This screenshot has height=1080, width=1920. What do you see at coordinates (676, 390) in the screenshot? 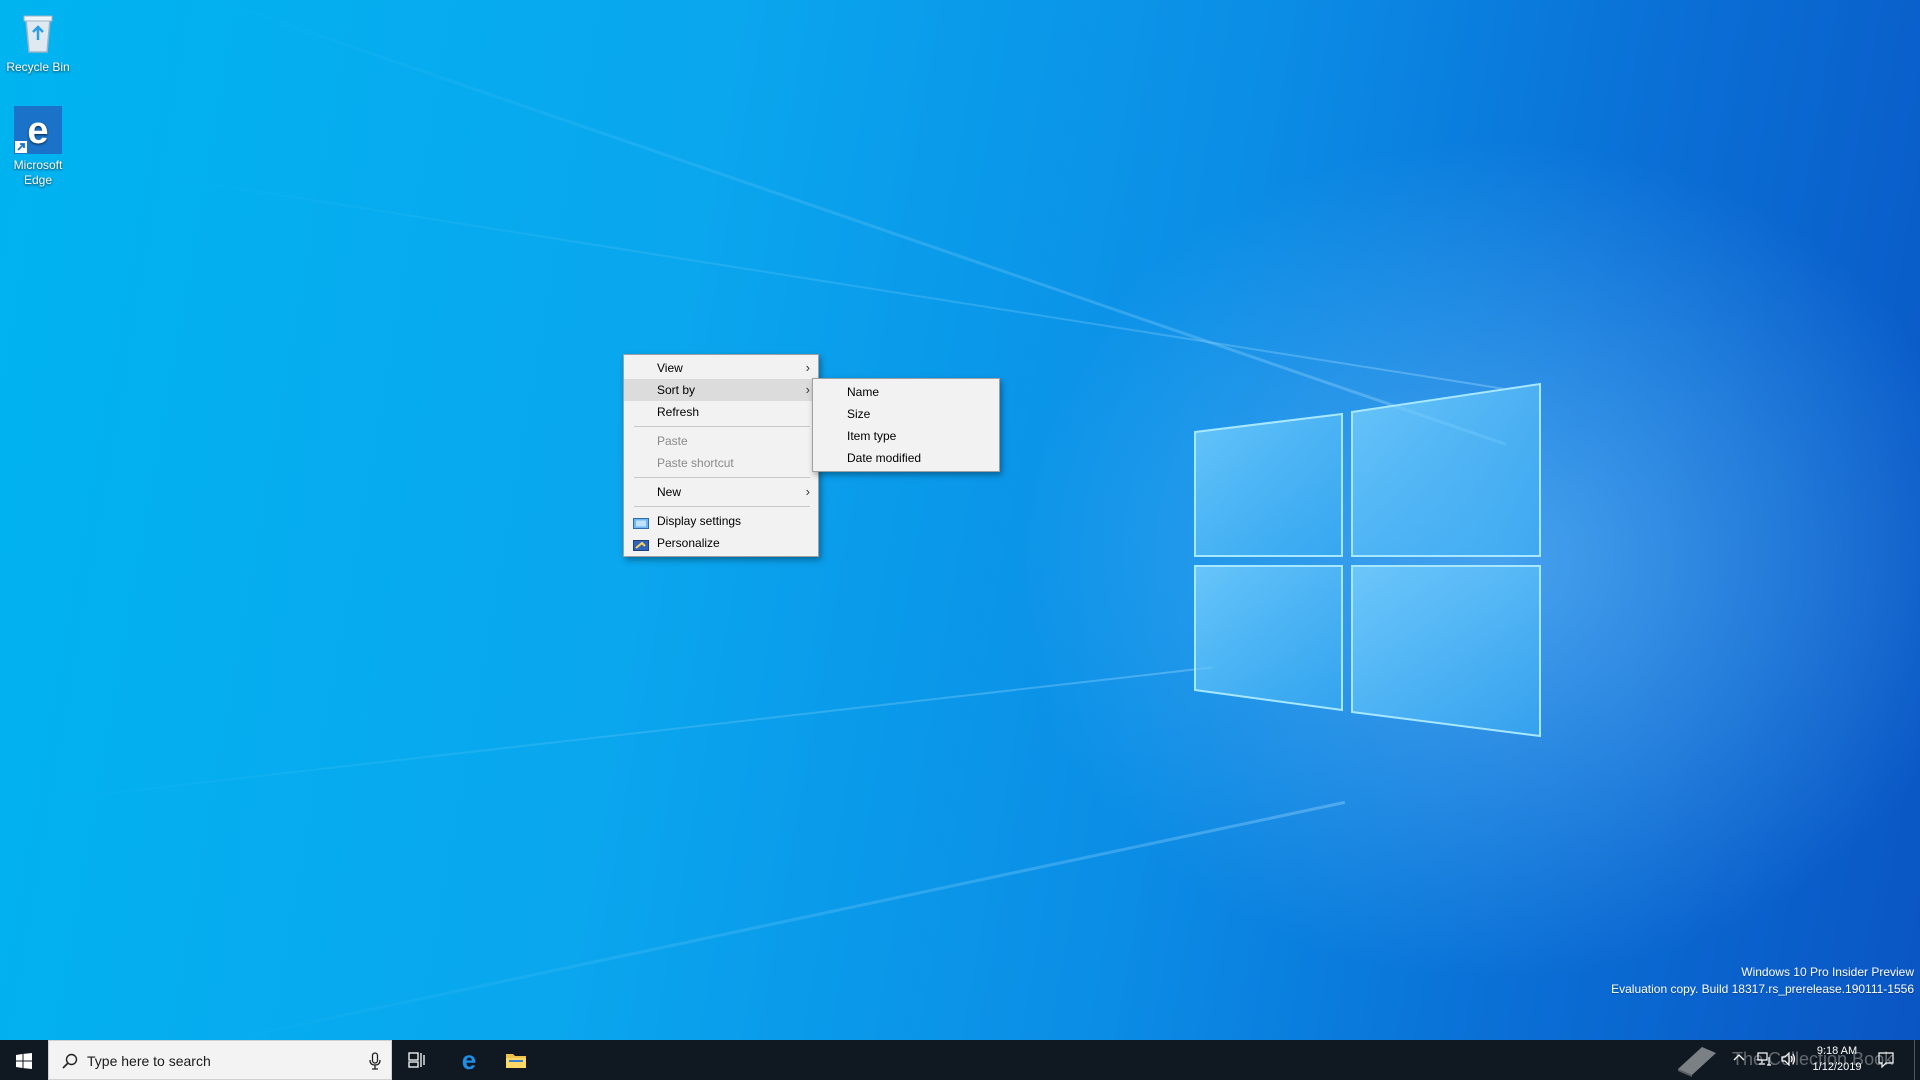
I see `menu-item-label: Sort by` at bounding box center [676, 390].